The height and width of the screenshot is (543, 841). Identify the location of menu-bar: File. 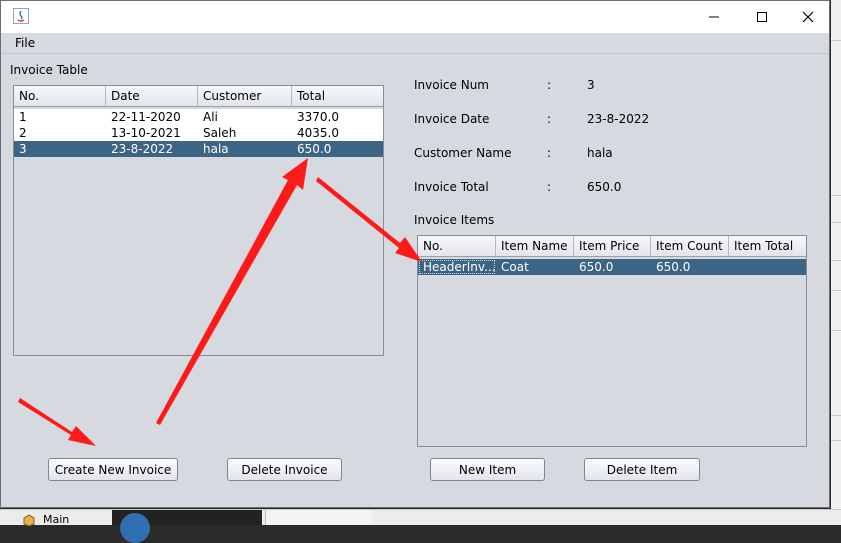
(415, 43).